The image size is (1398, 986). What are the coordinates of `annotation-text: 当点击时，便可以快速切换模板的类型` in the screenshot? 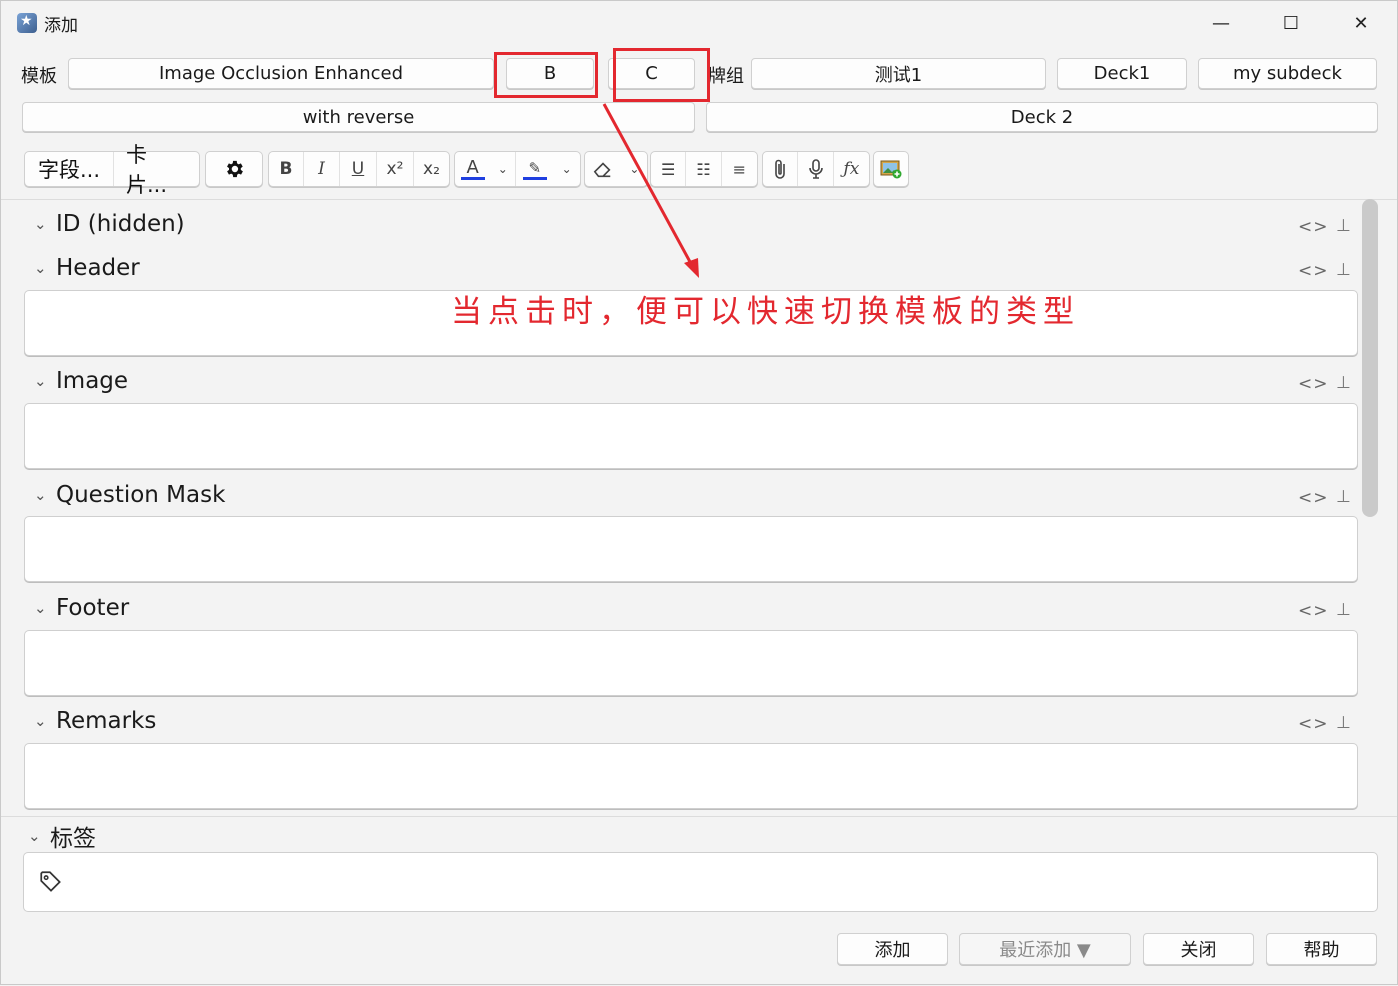 It's located at (765, 312).